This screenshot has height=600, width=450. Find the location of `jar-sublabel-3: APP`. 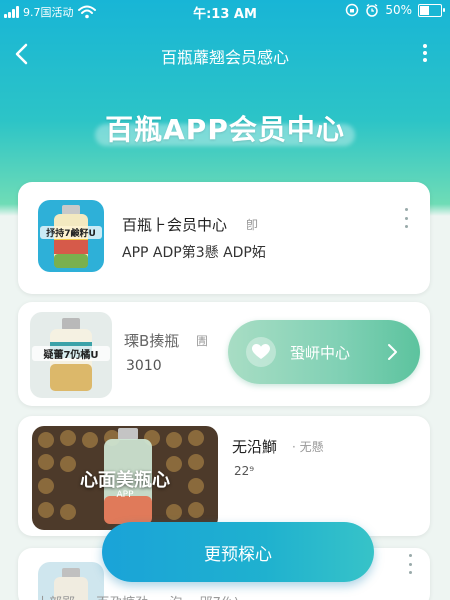

jar-sublabel-3: APP is located at coordinates (125, 495).